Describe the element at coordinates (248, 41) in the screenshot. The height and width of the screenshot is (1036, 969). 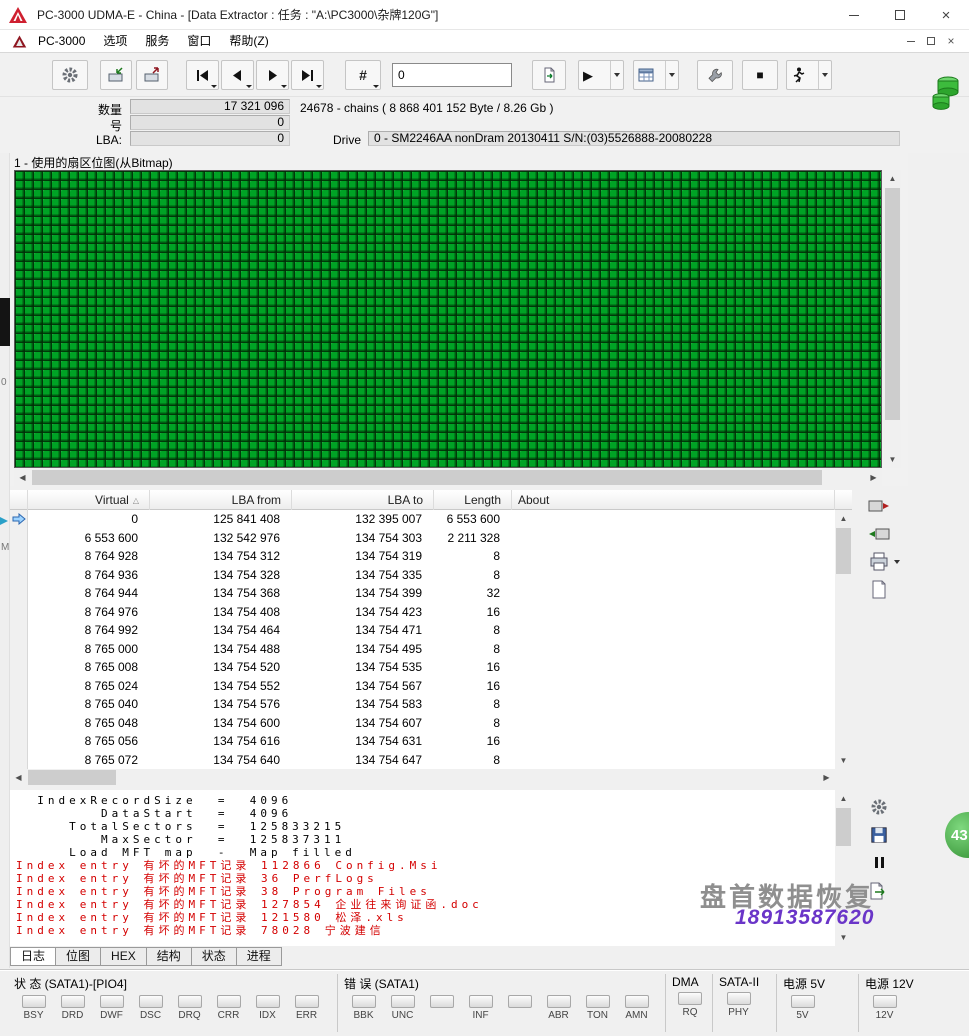
I see `menu-item-4: 帮助(Z)` at that location.